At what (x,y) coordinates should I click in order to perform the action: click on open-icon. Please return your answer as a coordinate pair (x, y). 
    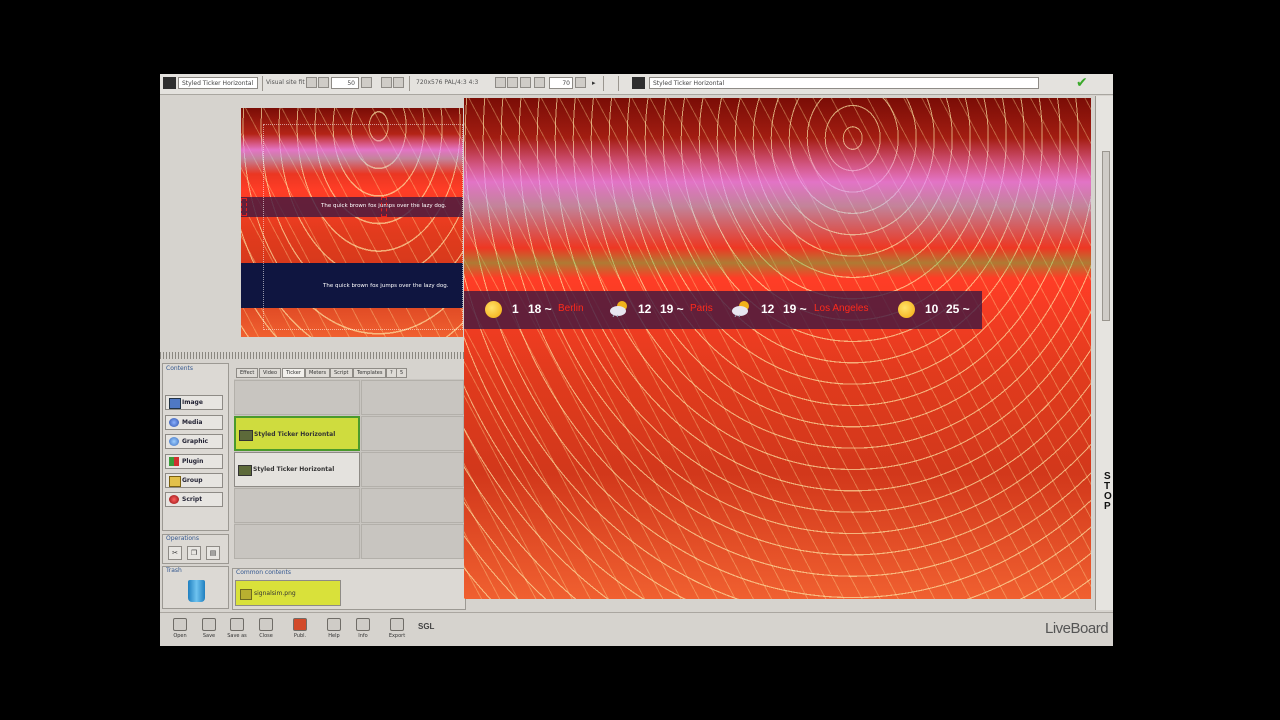
    Looking at the image, I should click on (180, 624).